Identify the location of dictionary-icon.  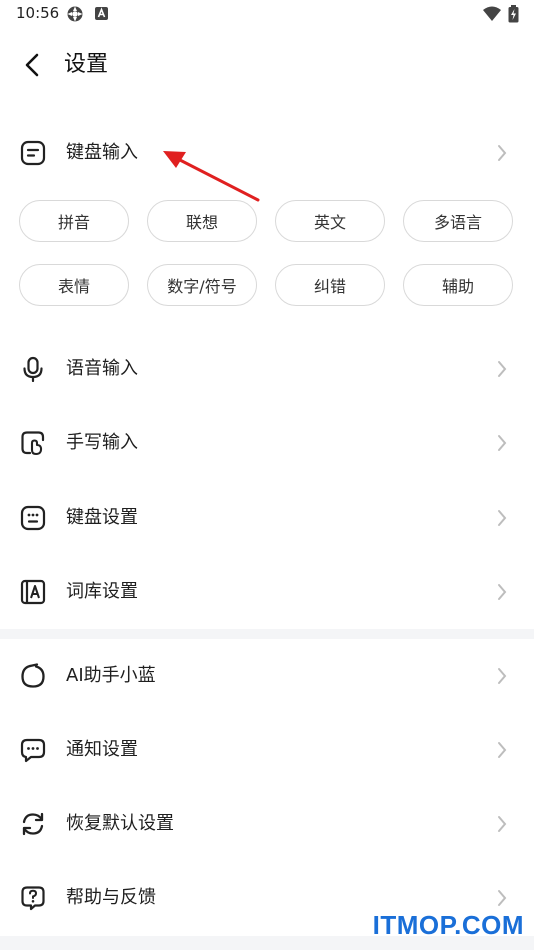
(33, 592).